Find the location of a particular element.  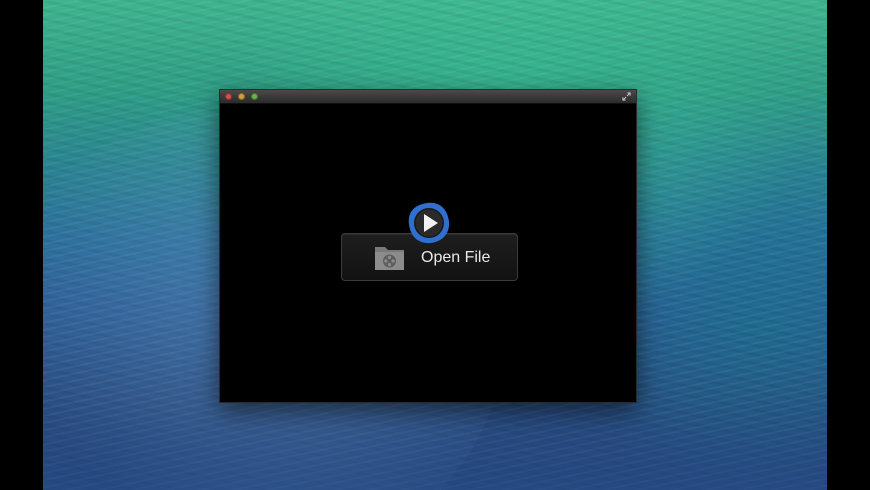

close-window-button is located at coordinates (228, 96).